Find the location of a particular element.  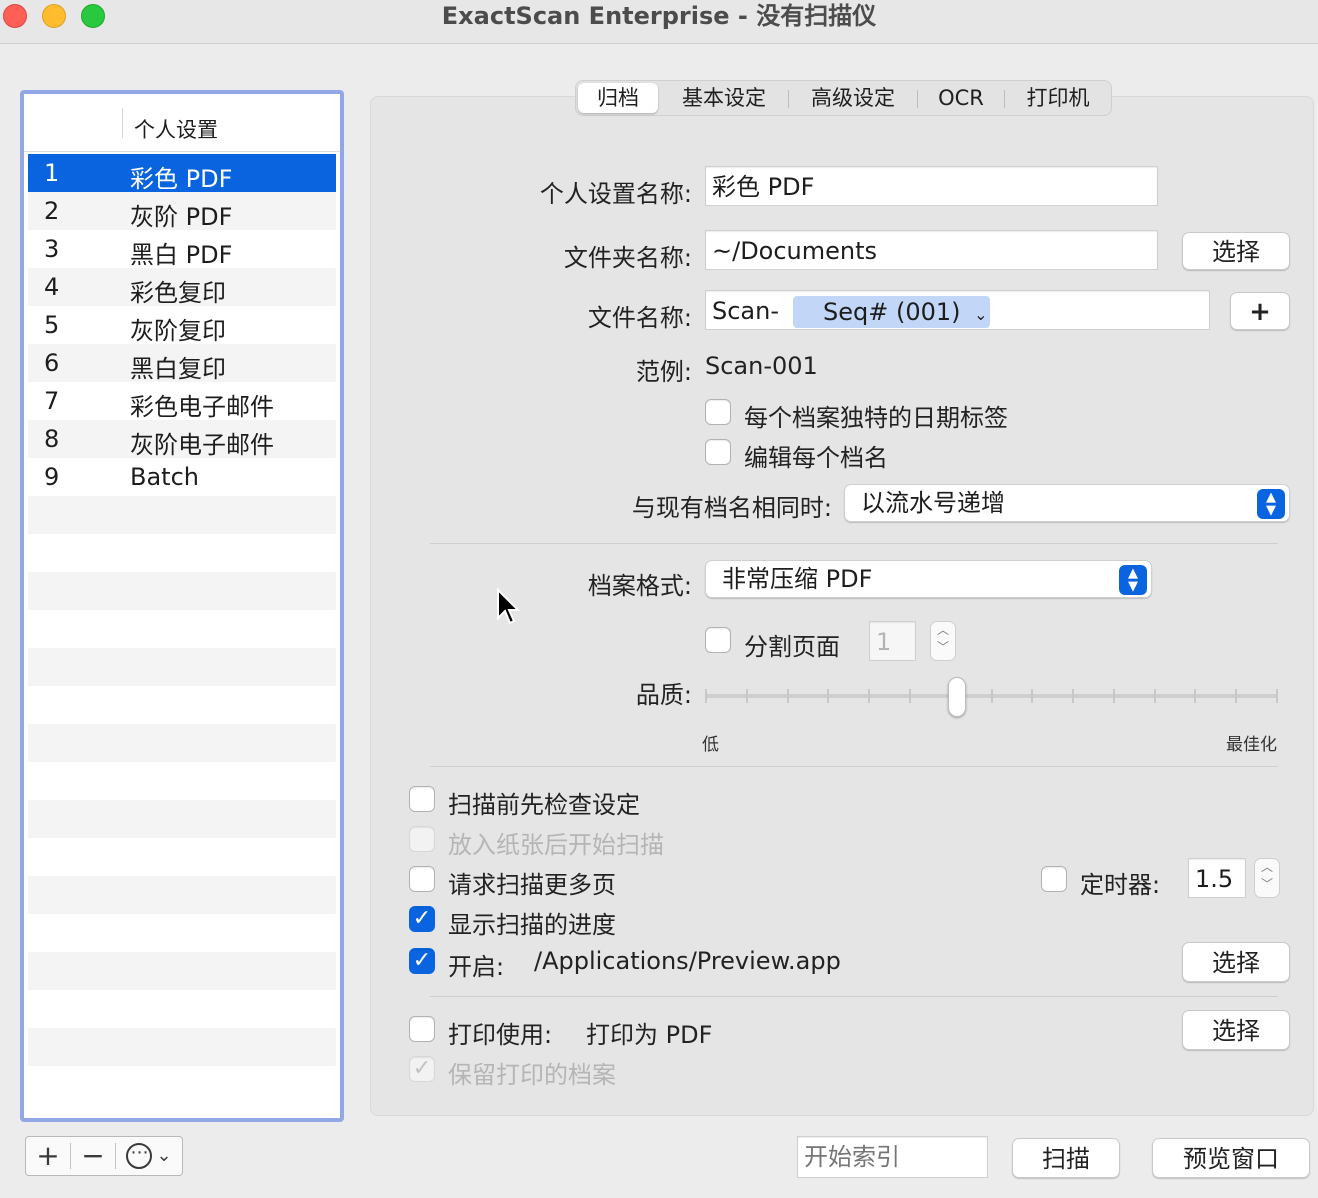

print-with-checkbox is located at coordinates (422, 1029).